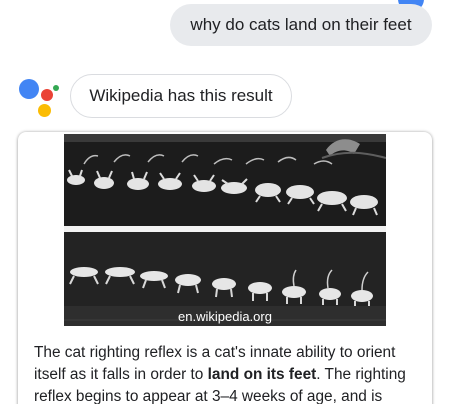 The width and height of the screenshot is (450, 404). I want to click on user-query-bubble: why do cats land on their feet, so click(301, 25).